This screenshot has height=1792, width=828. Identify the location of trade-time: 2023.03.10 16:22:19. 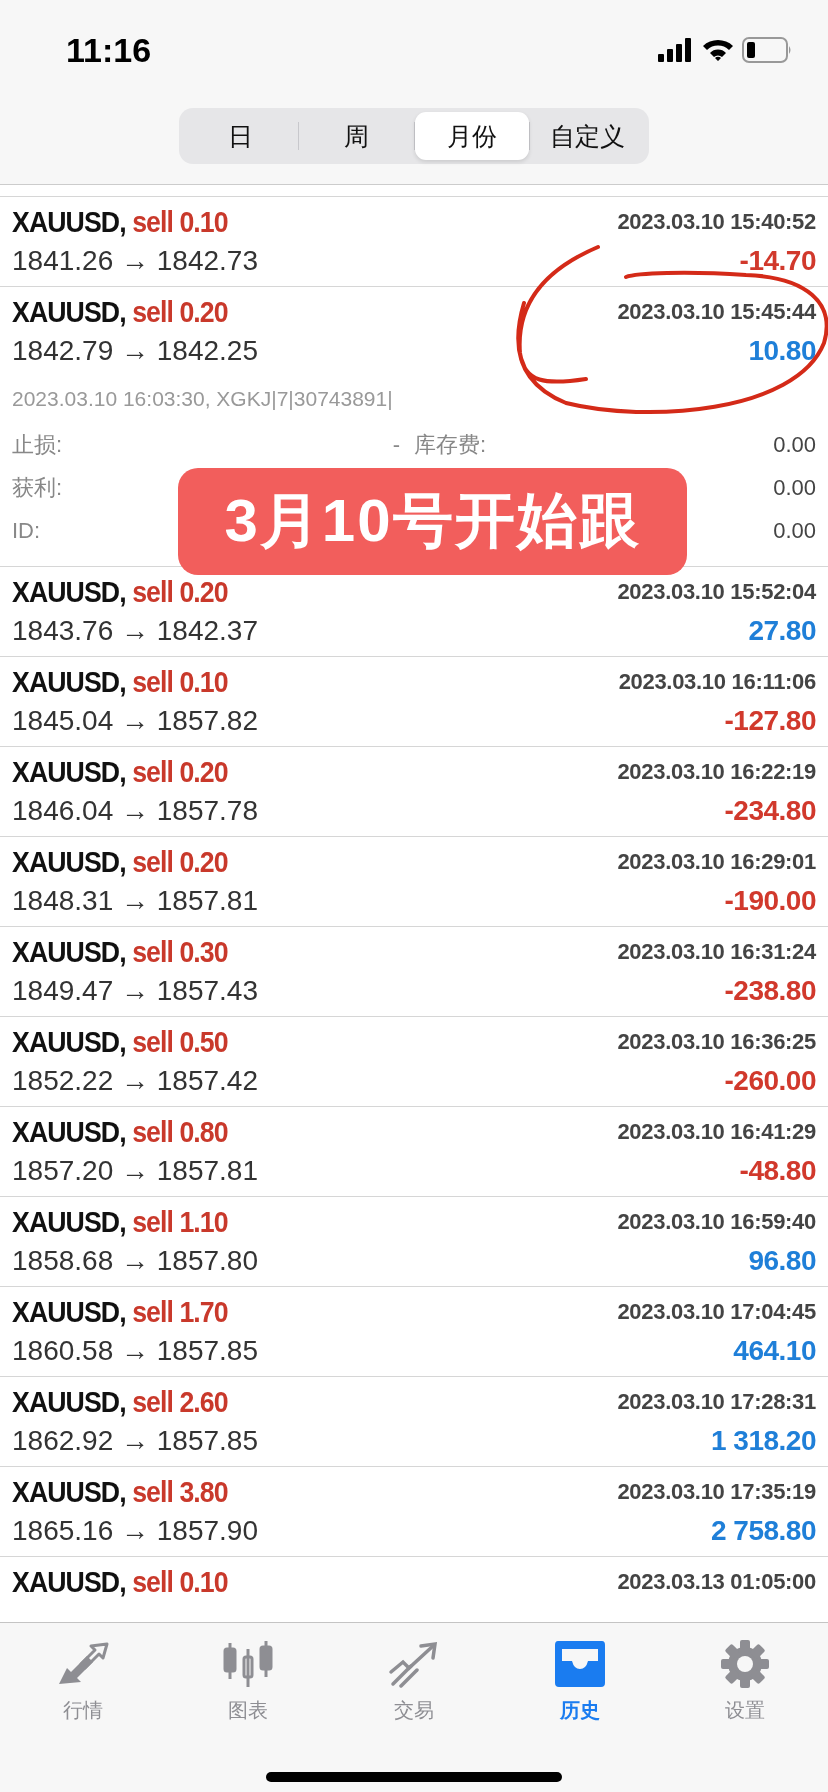
(716, 772).